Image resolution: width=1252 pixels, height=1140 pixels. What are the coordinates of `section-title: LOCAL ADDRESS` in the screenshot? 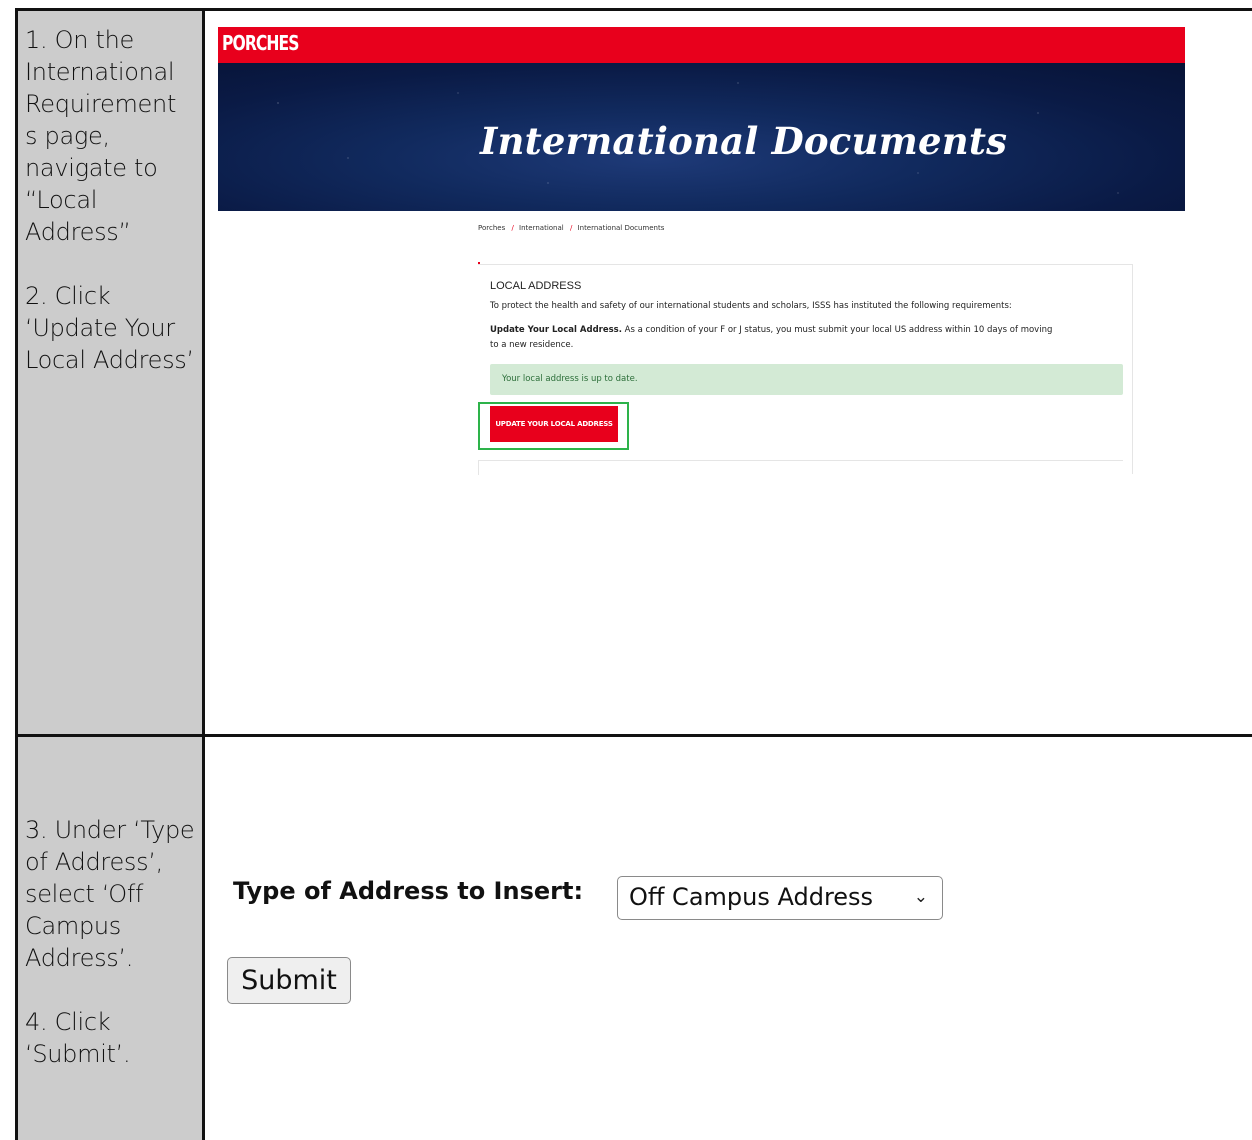 It's located at (536, 286).